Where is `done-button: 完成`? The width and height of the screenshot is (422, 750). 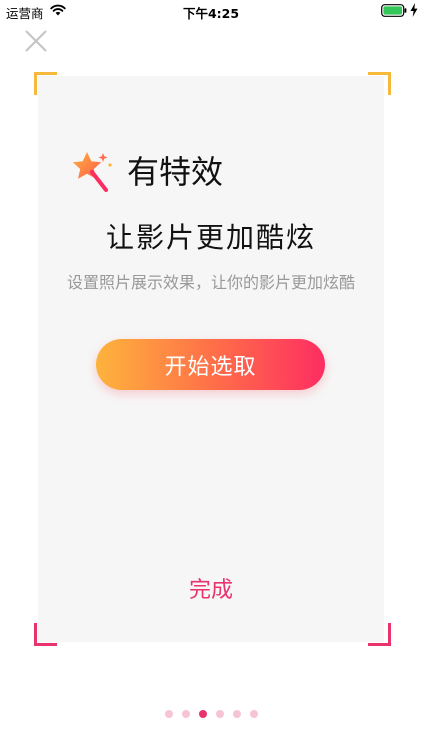 done-button: 完成 is located at coordinates (211, 591).